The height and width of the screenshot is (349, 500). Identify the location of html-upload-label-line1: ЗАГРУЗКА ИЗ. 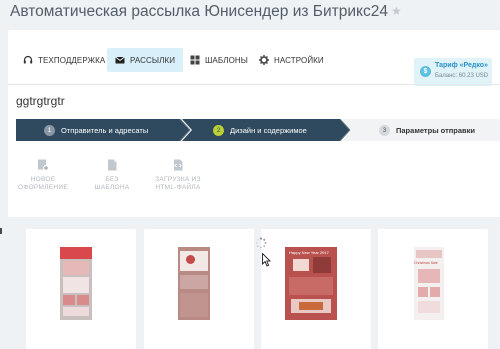
(178, 179).